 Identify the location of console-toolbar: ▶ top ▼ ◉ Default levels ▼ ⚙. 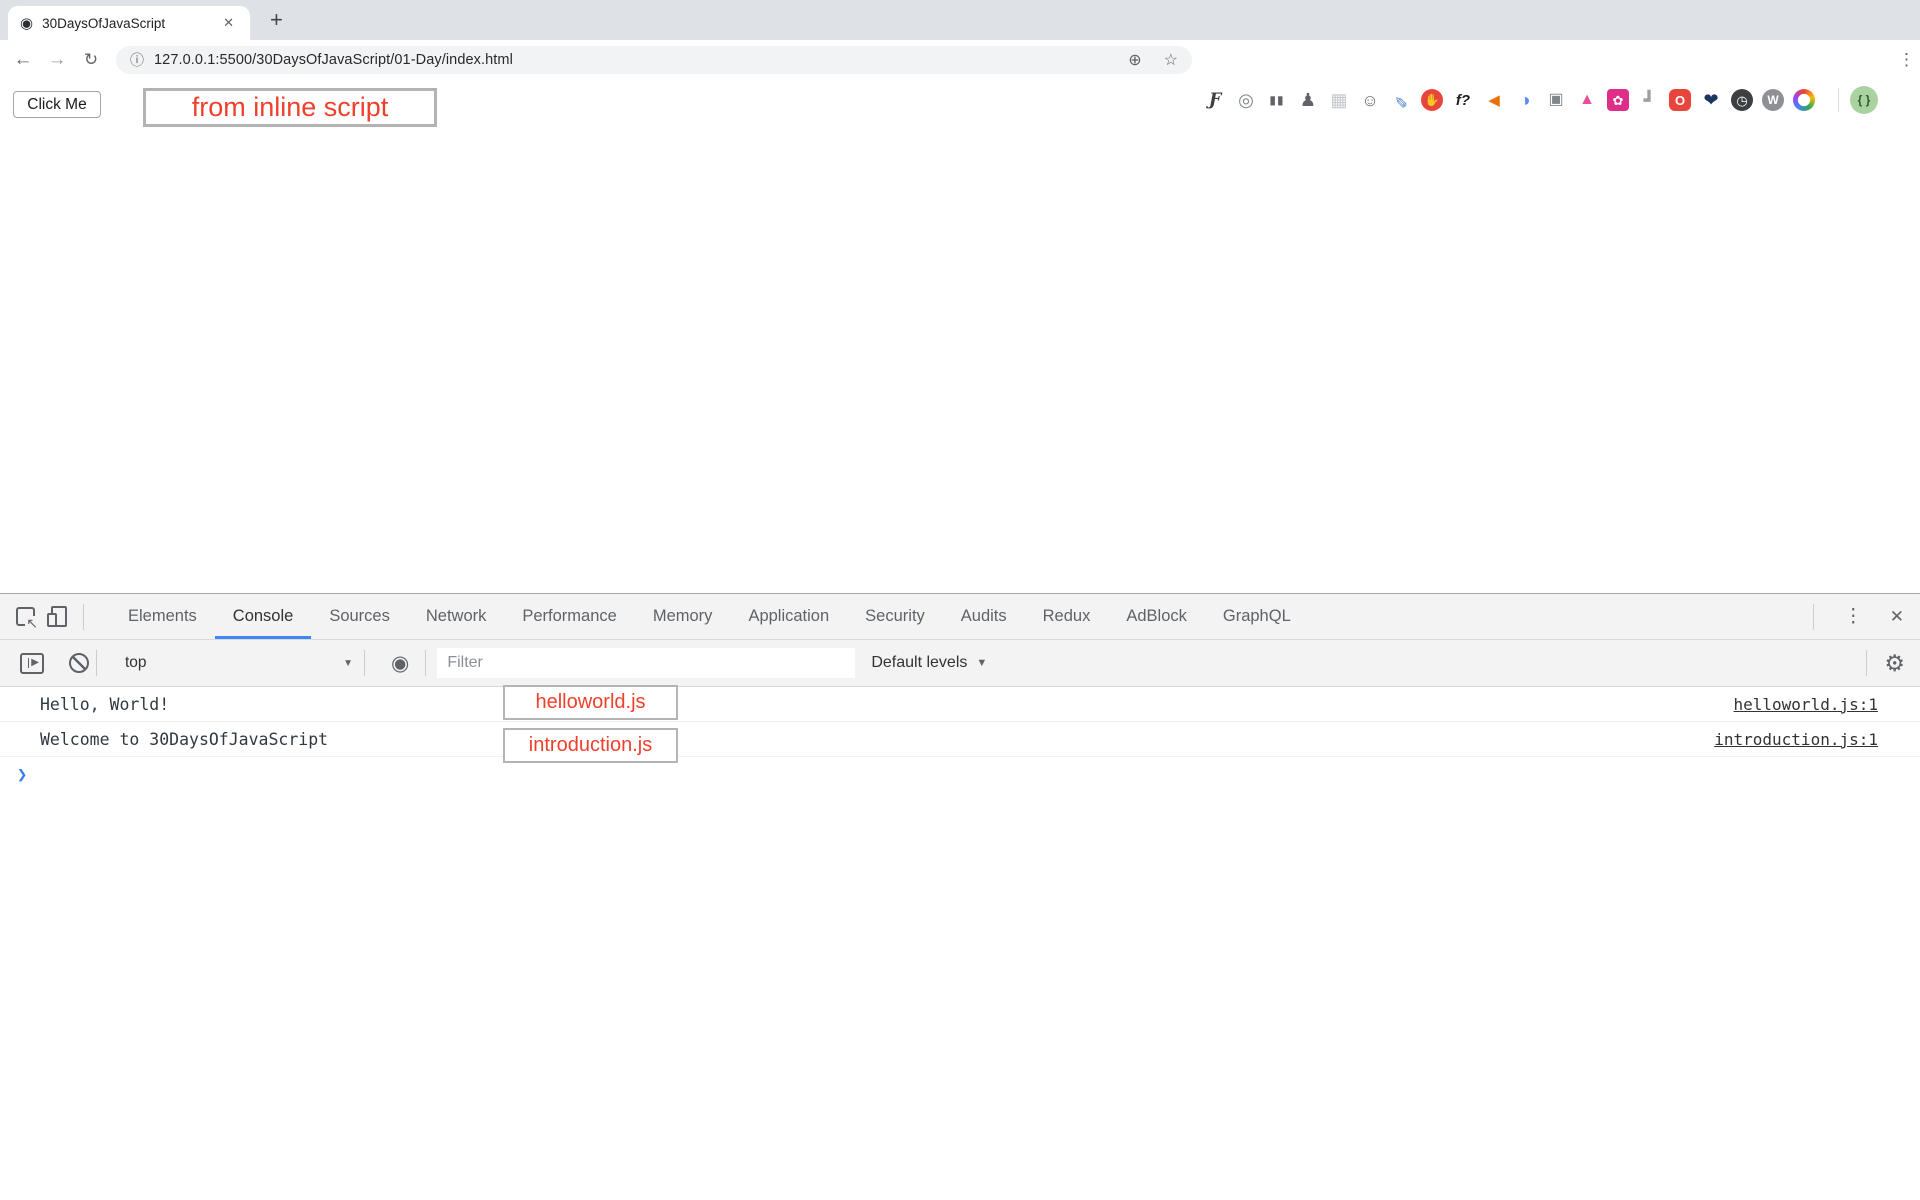
(960, 663).